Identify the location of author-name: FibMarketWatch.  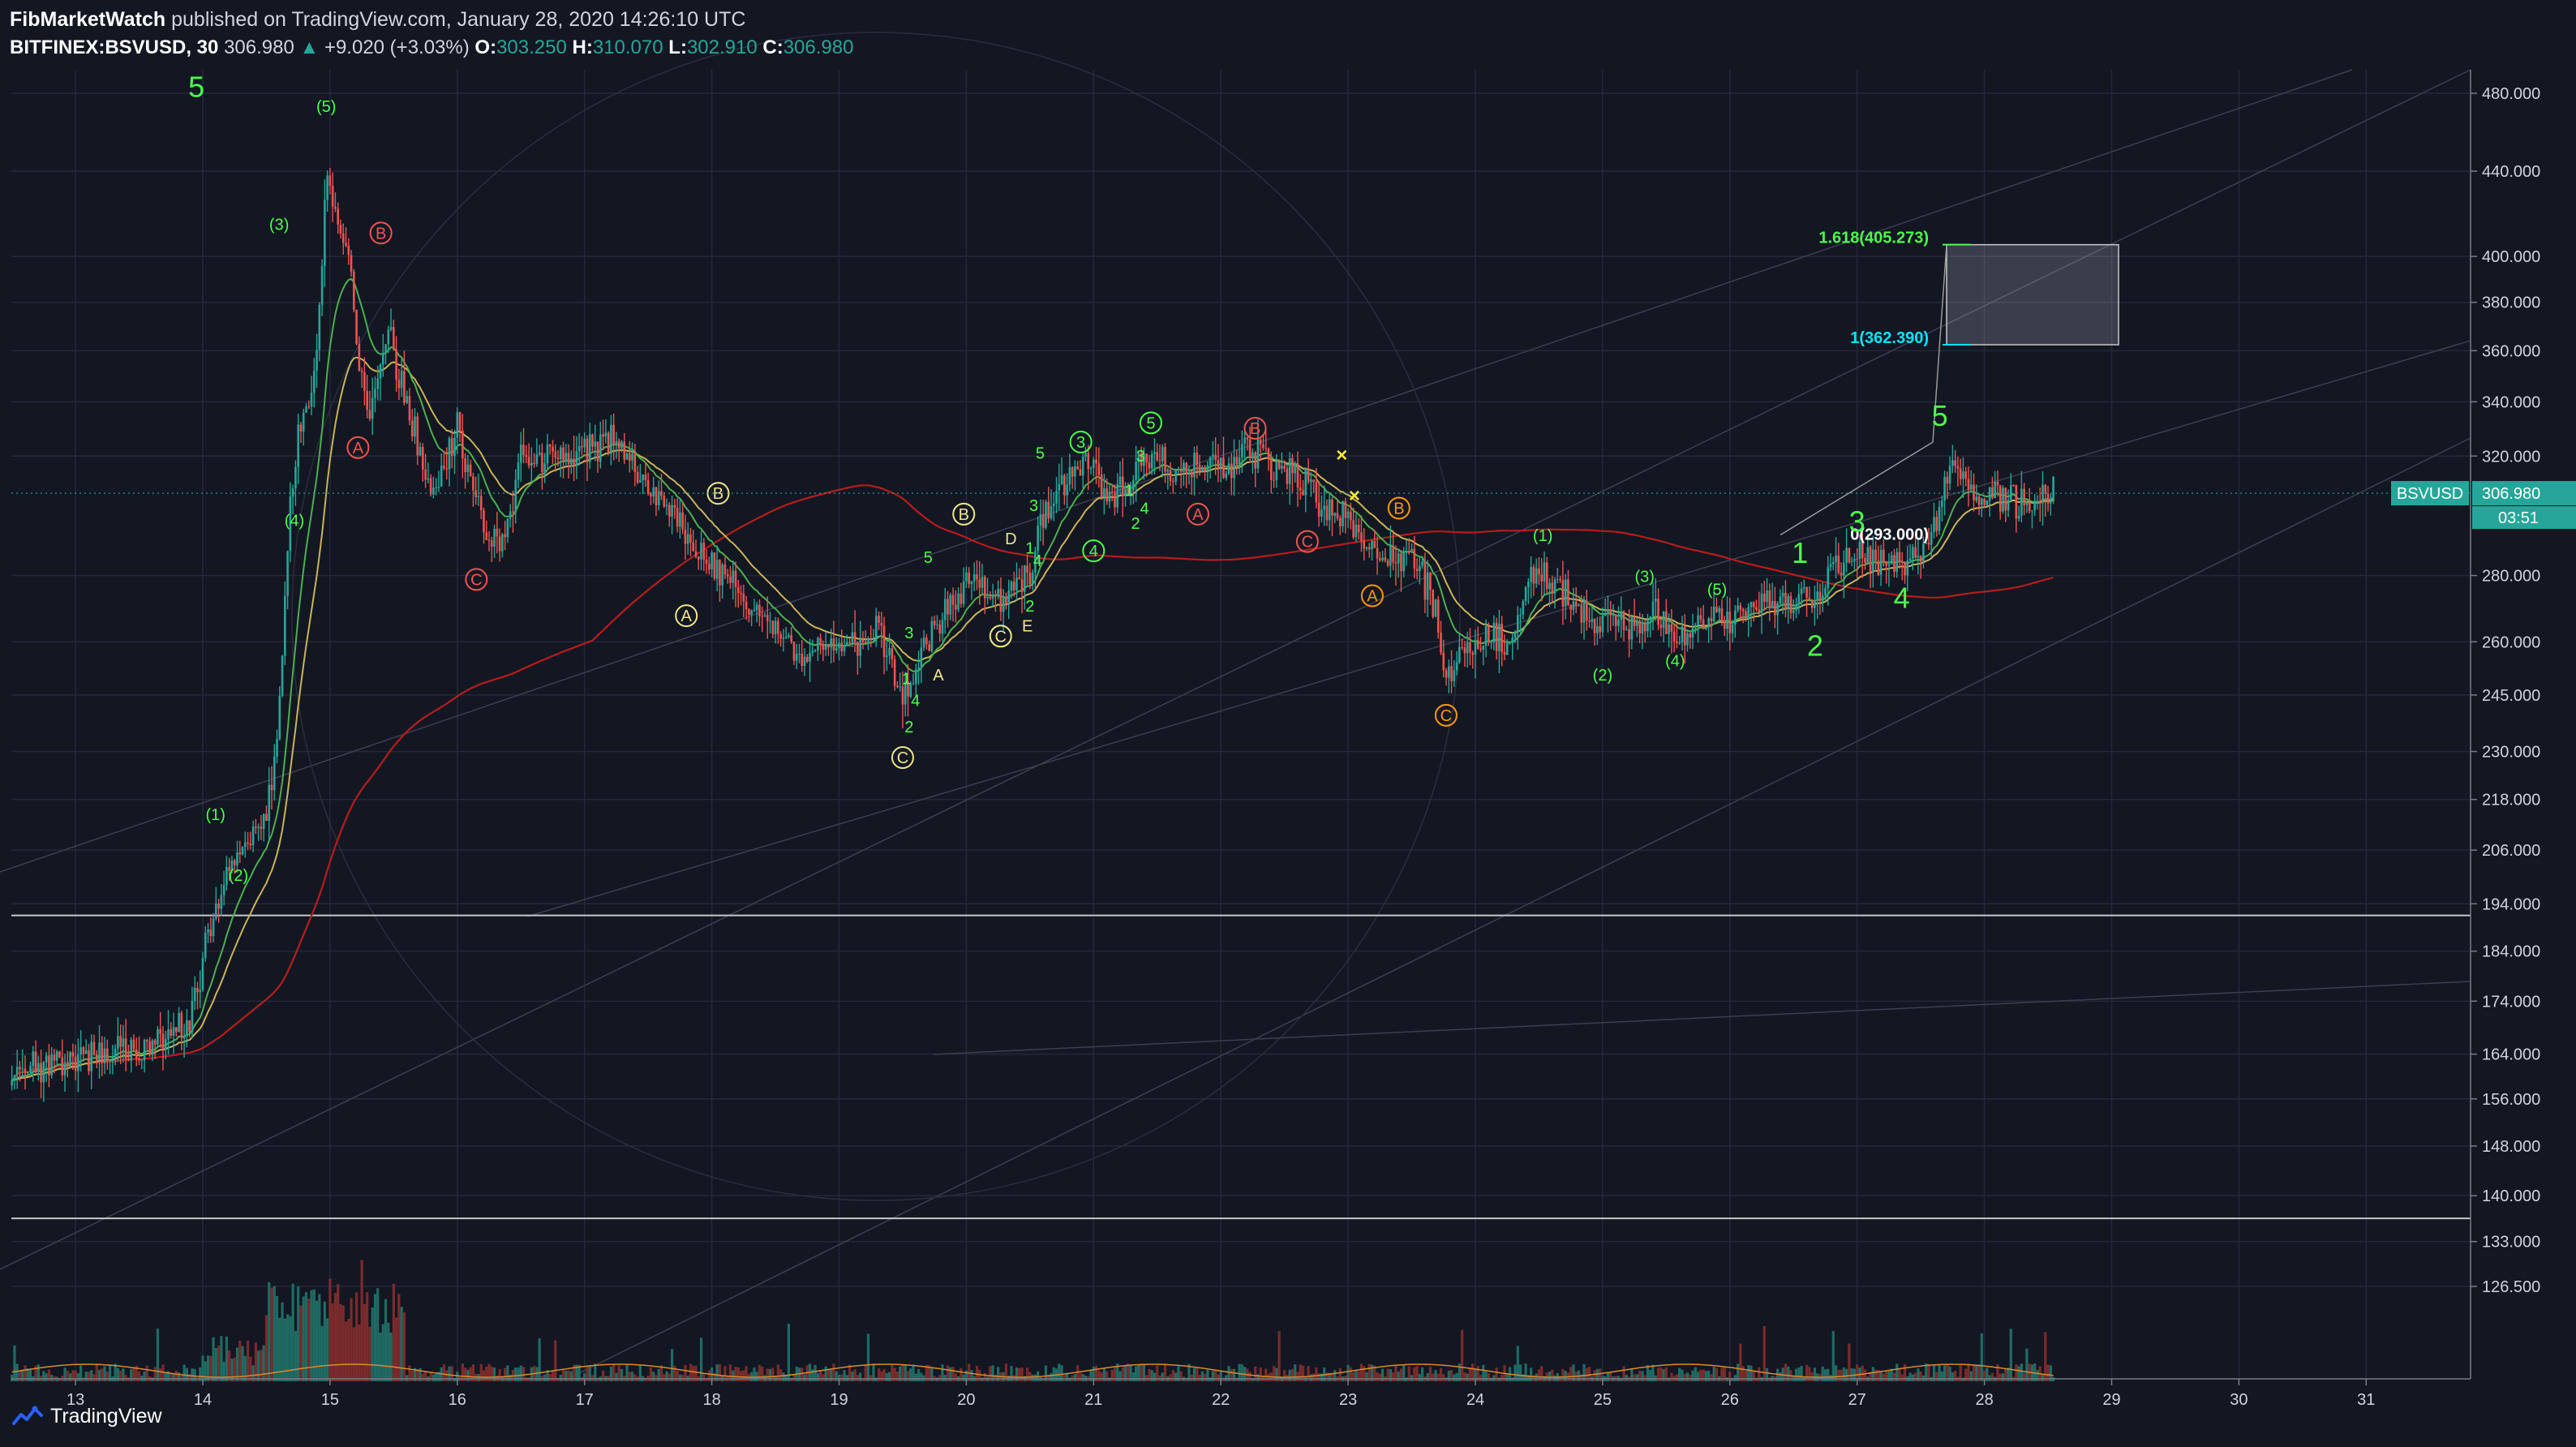
(87, 19).